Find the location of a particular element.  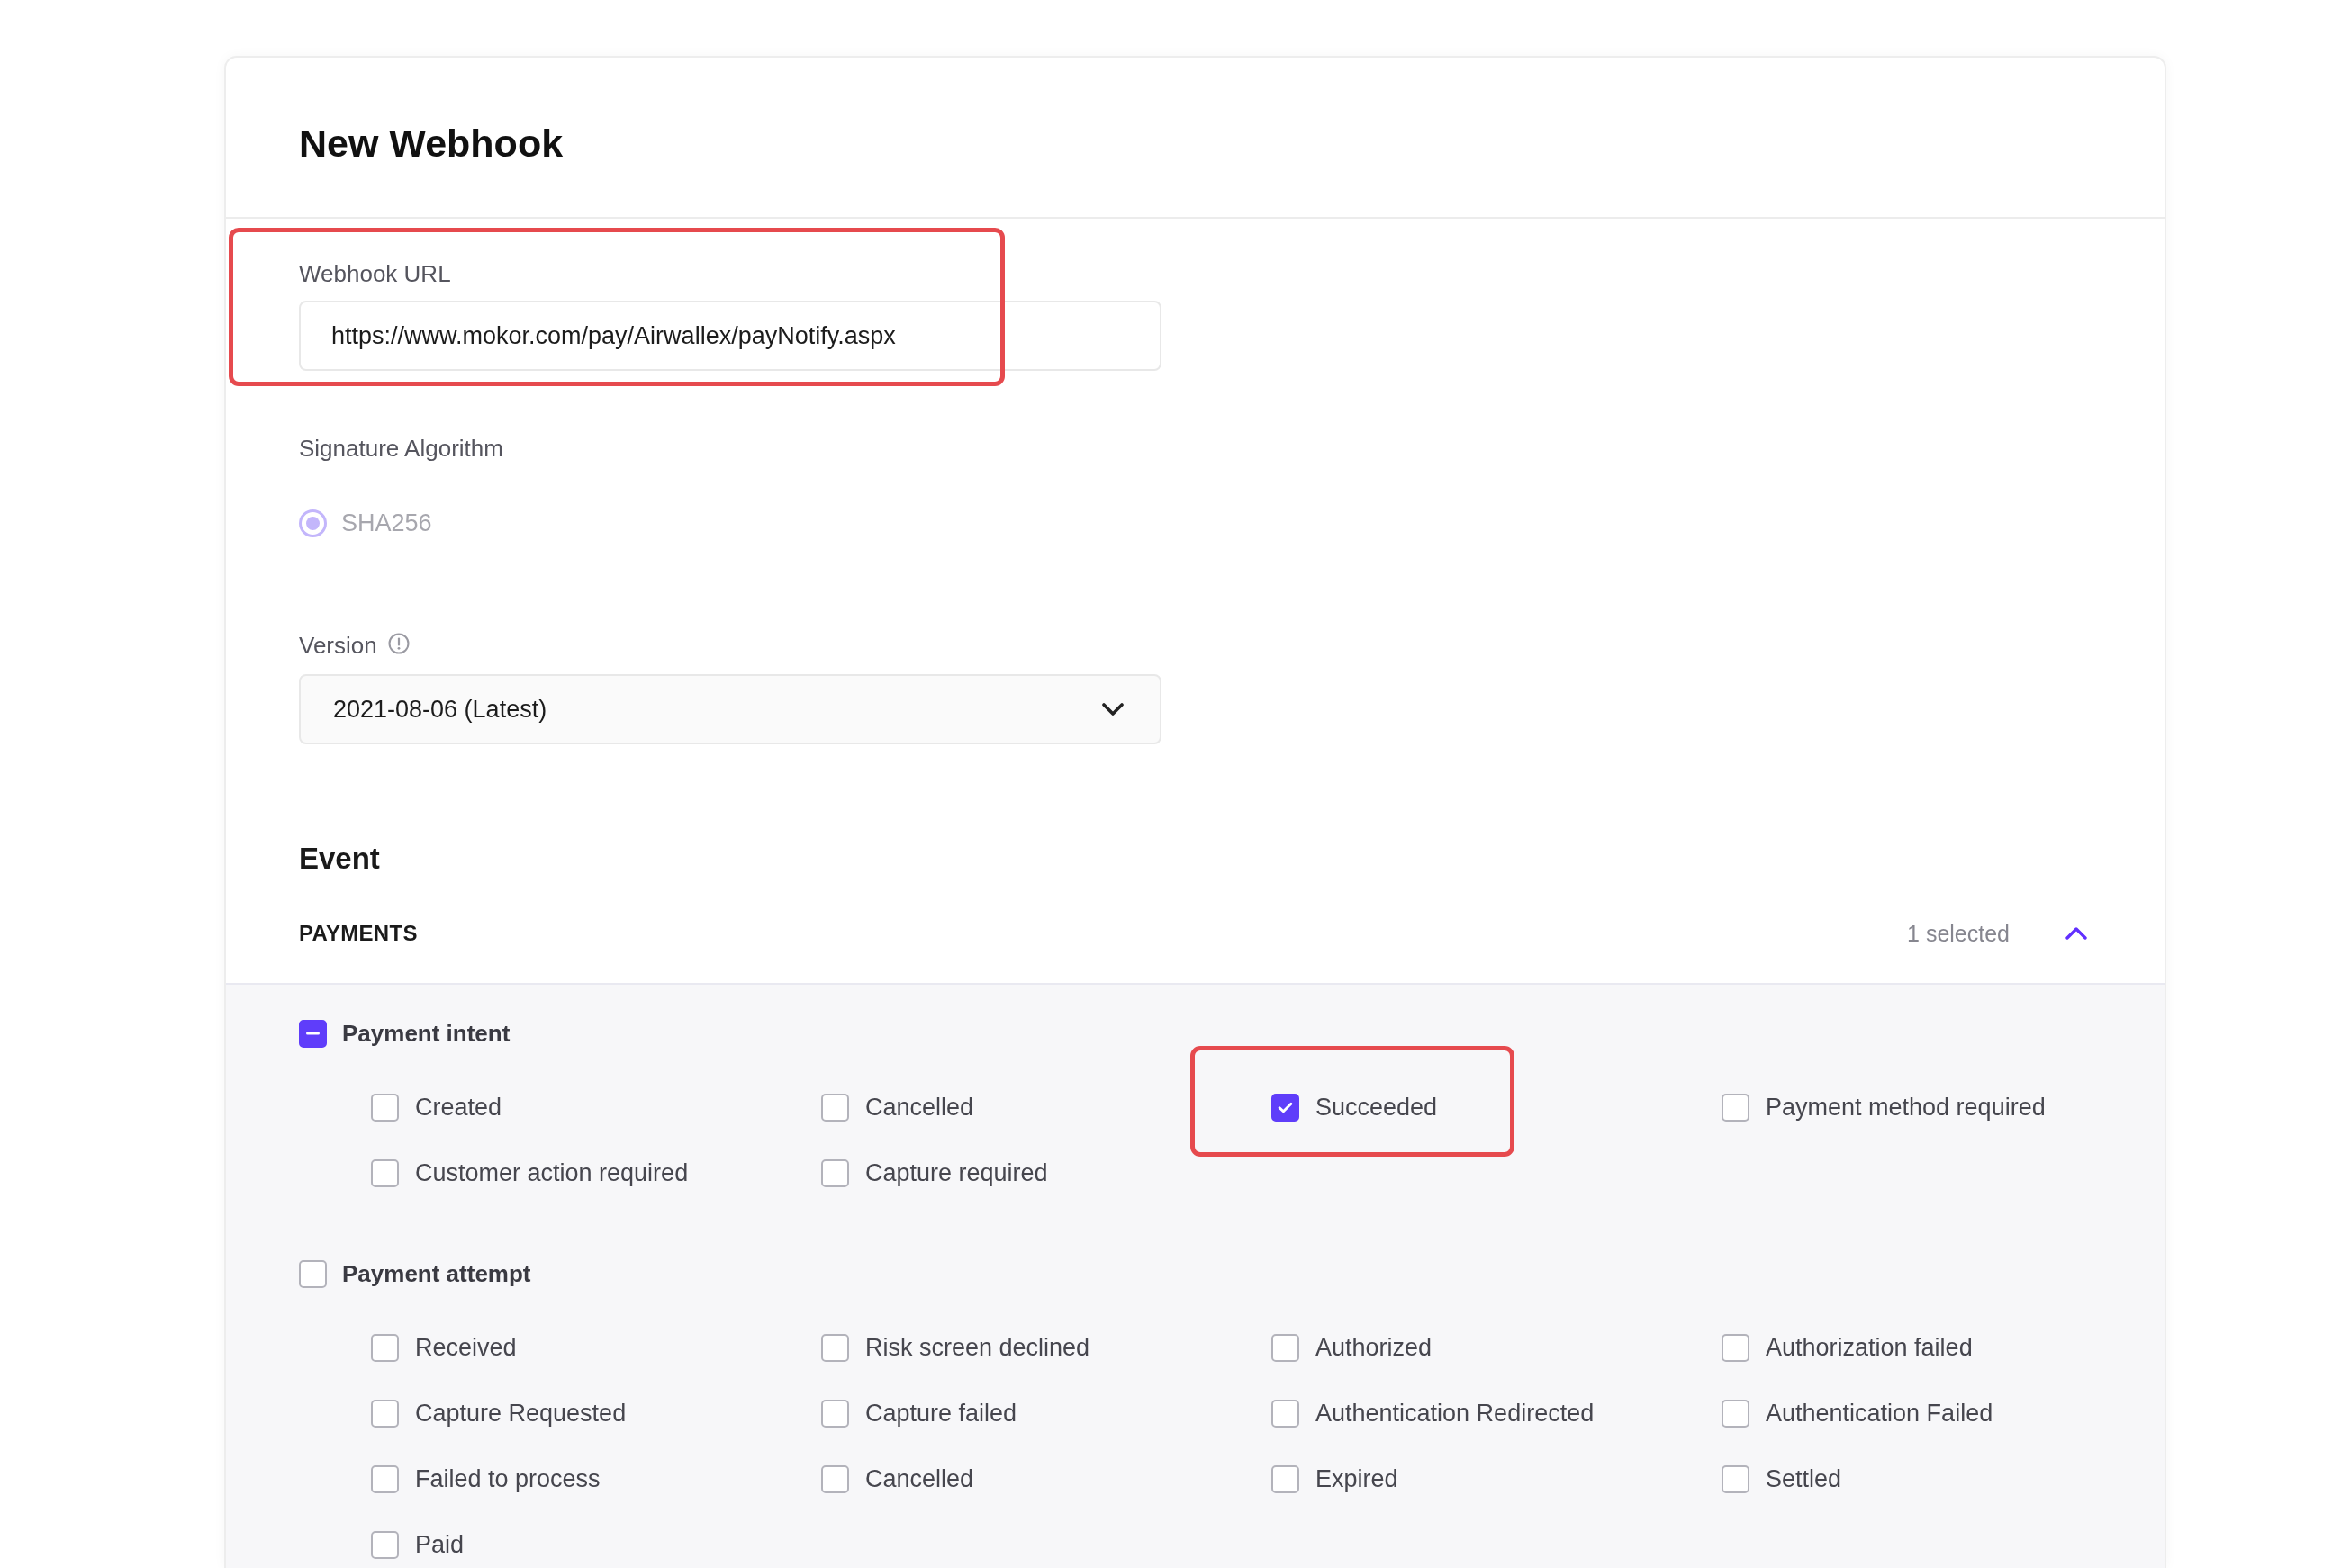

selected-count: 1 selected is located at coordinates (1958, 934).